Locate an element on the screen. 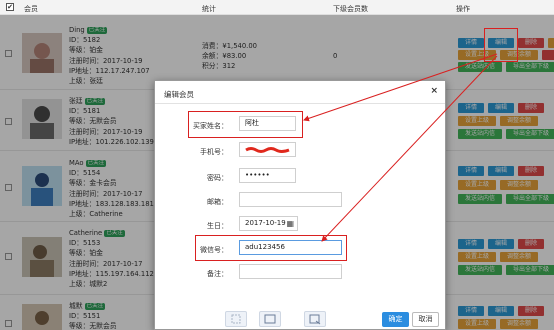  phone-field is located at coordinates (267, 149).